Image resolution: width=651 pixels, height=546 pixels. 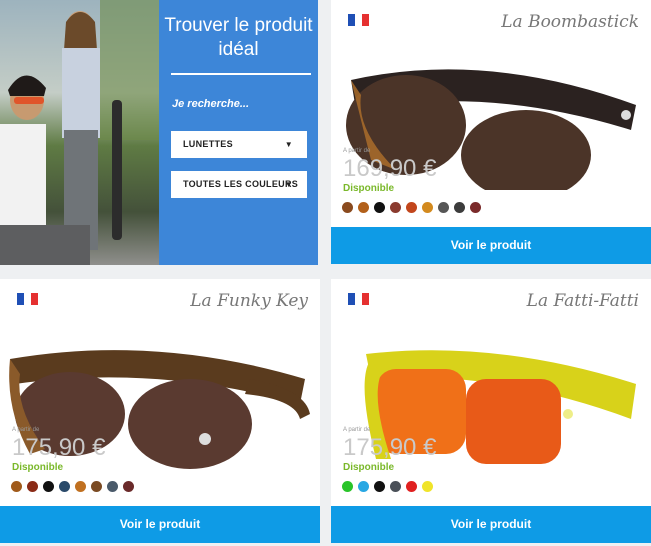 What do you see at coordinates (390, 168) in the screenshot?
I see `product-price: 169,90 €` at bounding box center [390, 168].